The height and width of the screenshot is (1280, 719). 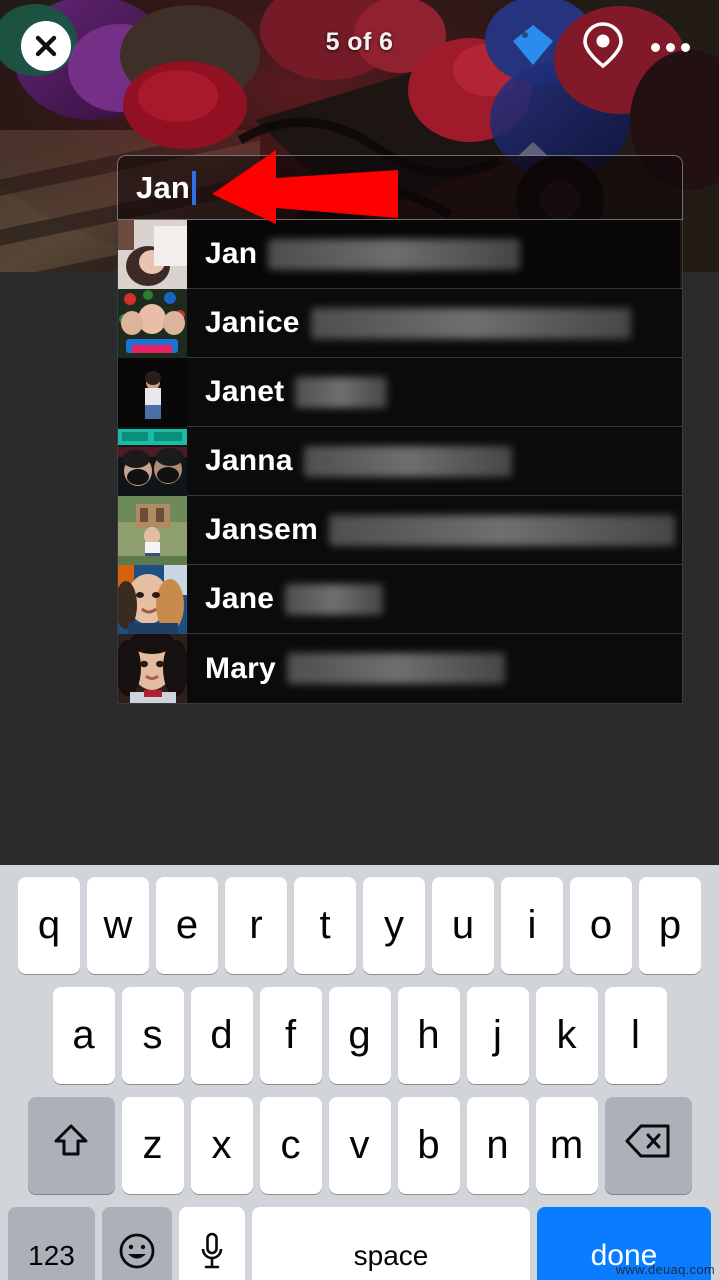 I want to click on key-s: s, so click(x=152, y=1035).